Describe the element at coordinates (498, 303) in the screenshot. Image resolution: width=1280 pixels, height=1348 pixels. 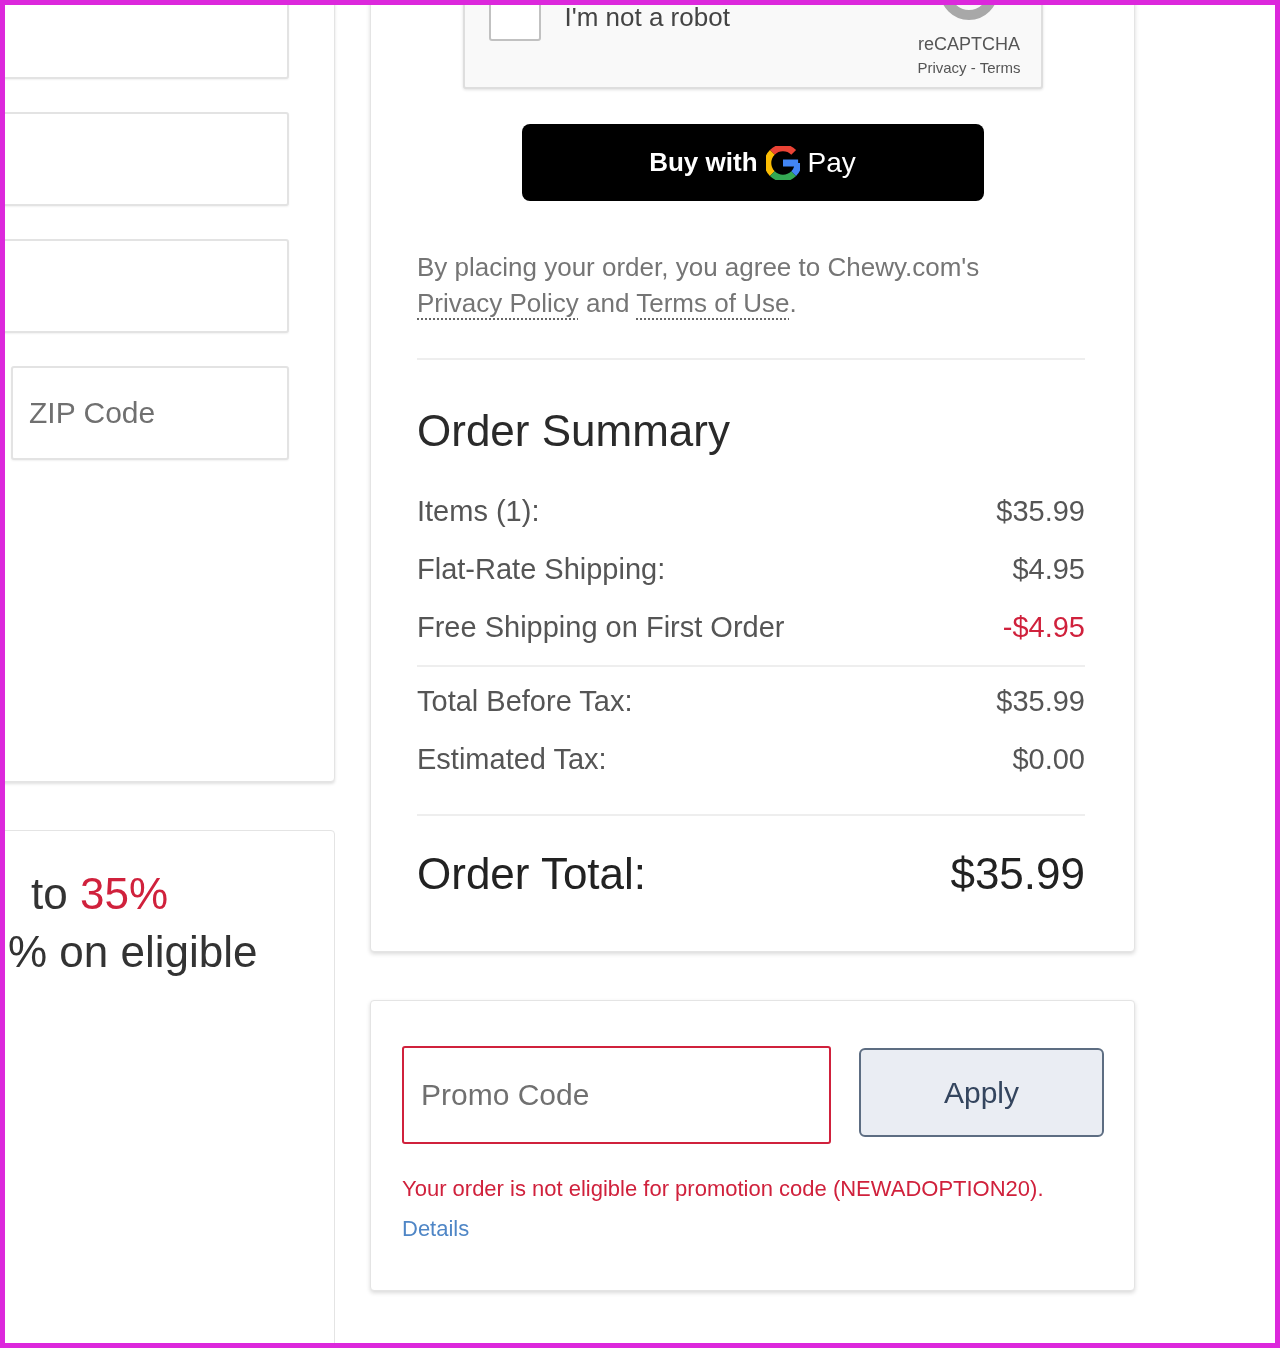
I see `policy-link: Privacy Policy` at that location.